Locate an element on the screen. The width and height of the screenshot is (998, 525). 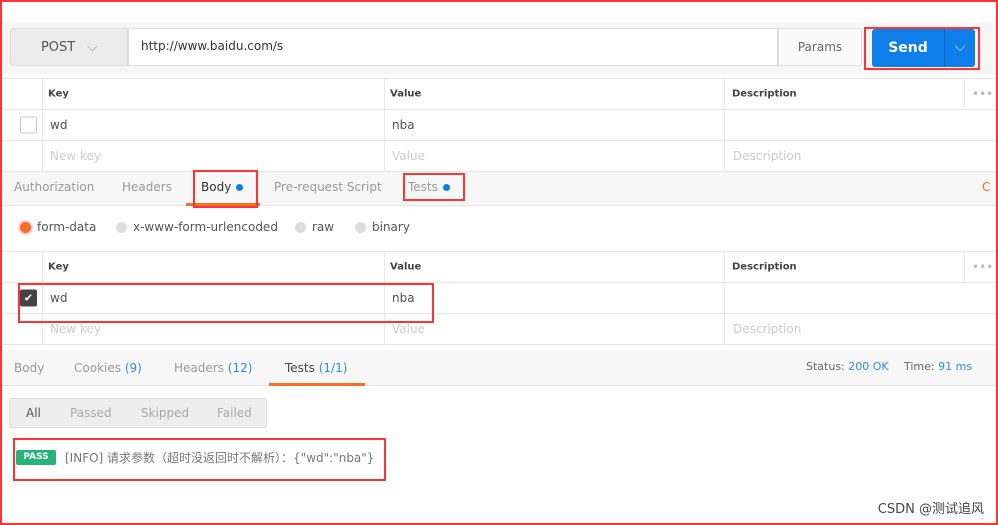
radio-label: raw is located at coordinates (323, 227).